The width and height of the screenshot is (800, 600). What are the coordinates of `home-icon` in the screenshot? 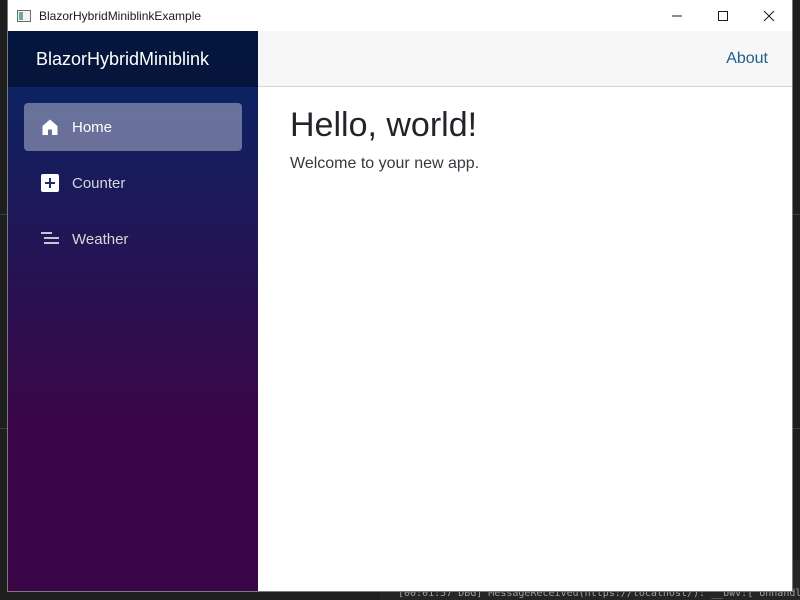 It's located at (50, 127).